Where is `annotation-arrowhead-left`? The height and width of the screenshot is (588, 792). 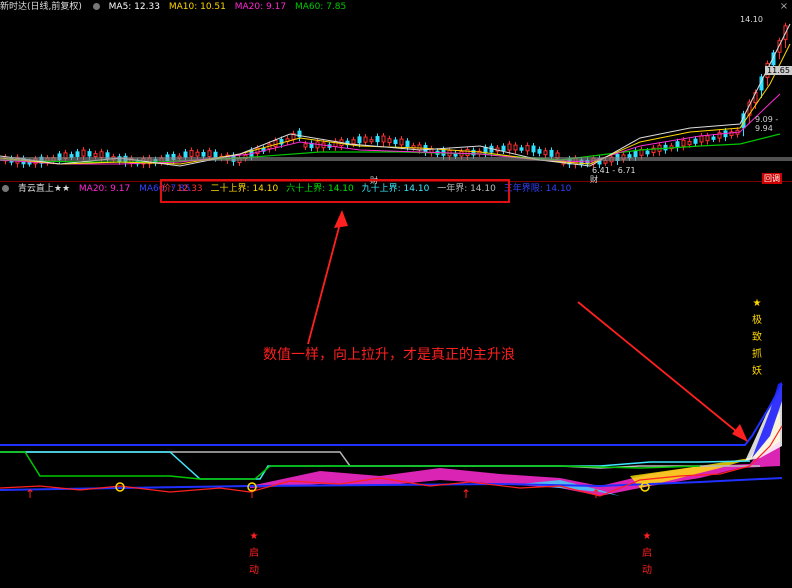 annotation-arrowhead-left is located at coordinates (341, 219).